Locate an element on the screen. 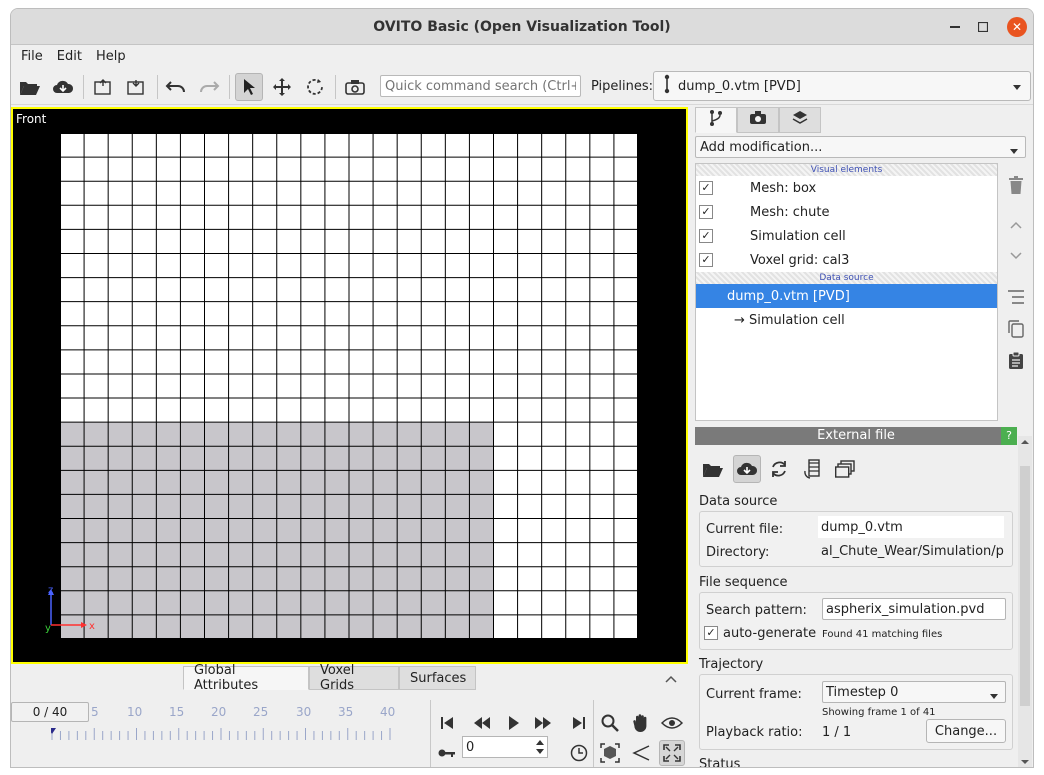 This screenshot has width=1044, height=775. help-button: ? is located at coordinates (1009, 436).